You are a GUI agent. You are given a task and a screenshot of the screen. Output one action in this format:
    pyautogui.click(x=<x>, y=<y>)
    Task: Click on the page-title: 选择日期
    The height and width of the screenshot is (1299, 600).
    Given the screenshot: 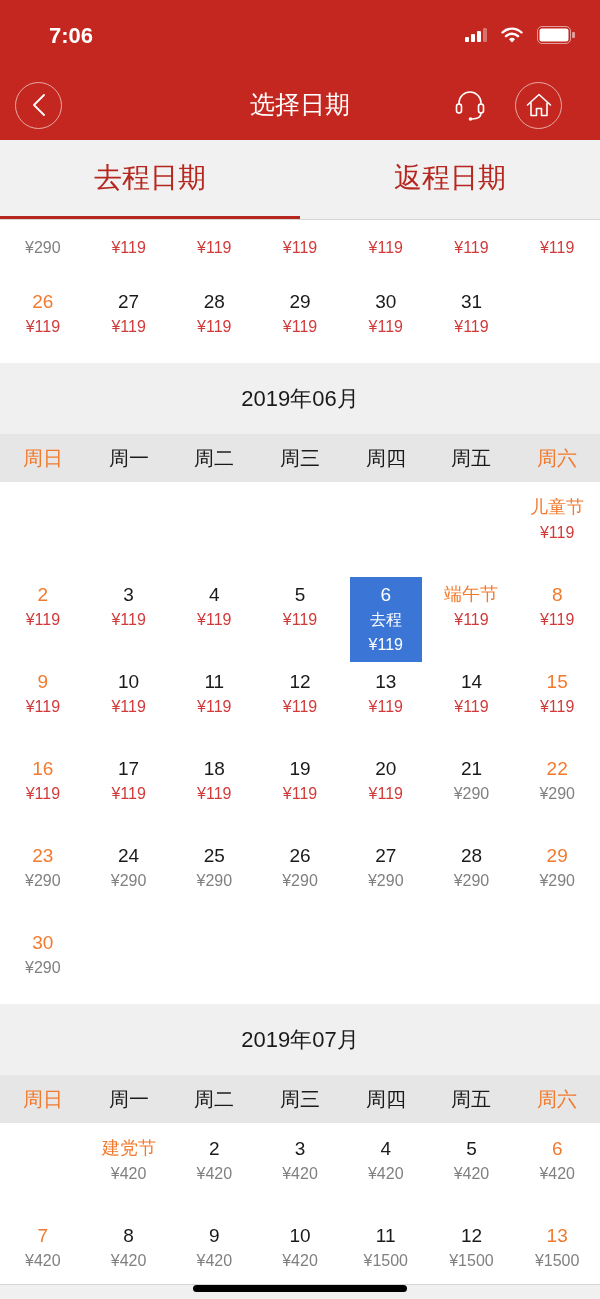 What is the action you would take?
    pyautogui.click(x=300, y=105)
    